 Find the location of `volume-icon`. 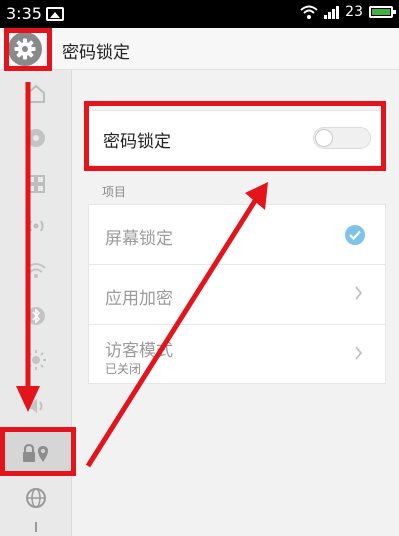

volume-icon is located at coordinates (35, 406).